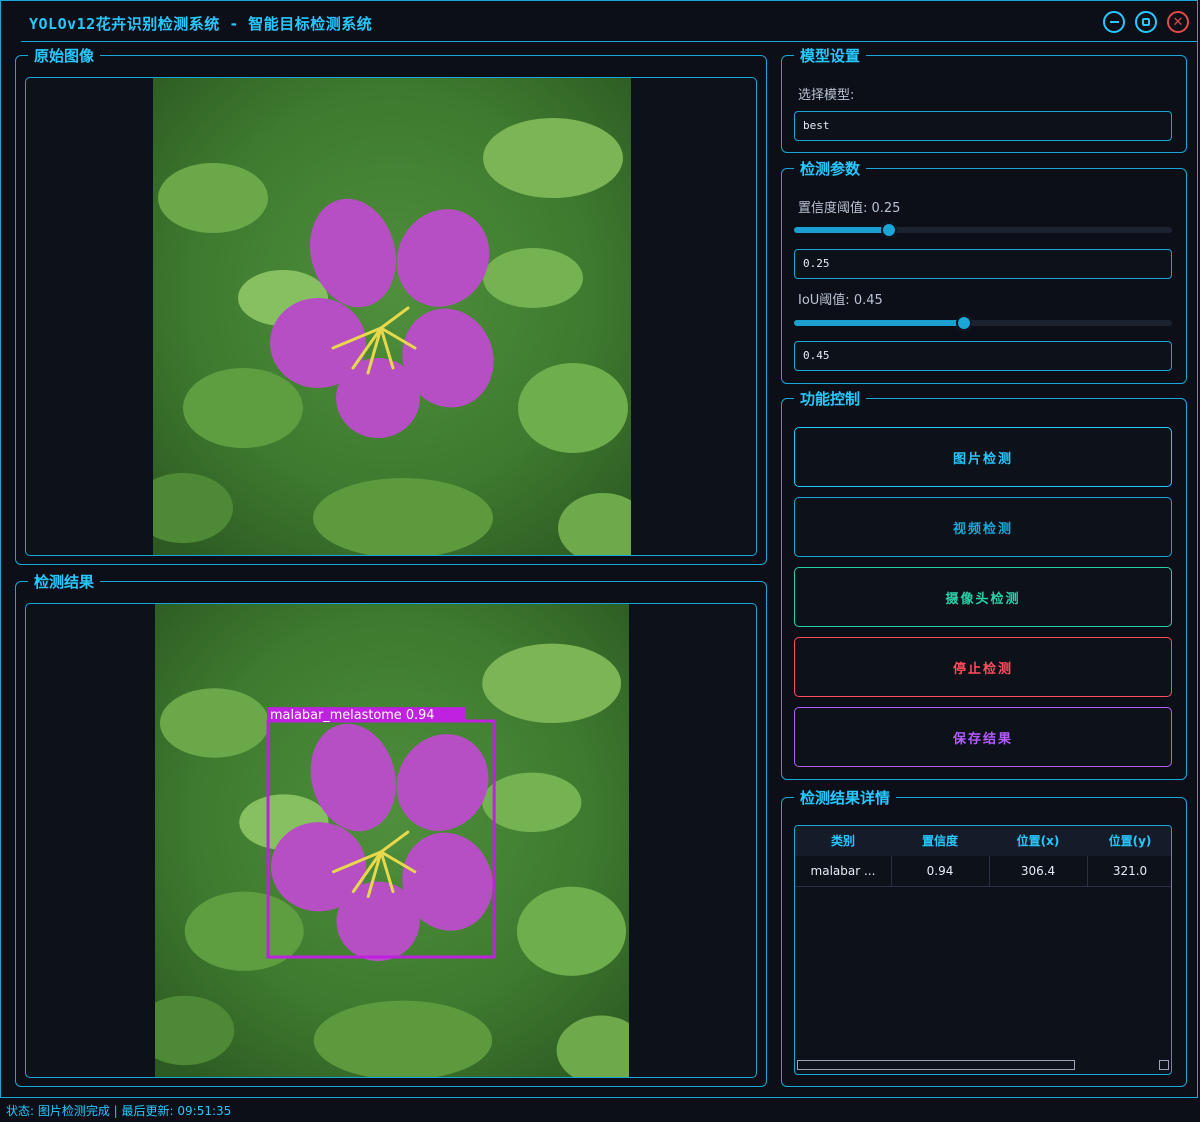 The image size is (1200, 1122). Describe the element at coordinates (983, 737) in the screenshot. I see `save-result-button: 保存结果` at that location.